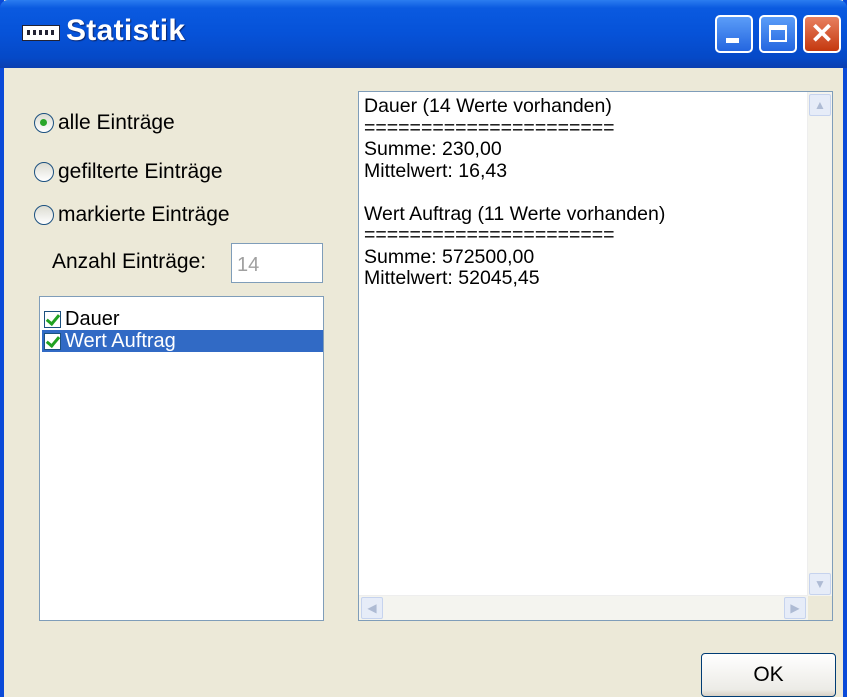  I want to click on radio-marked-entries: markierte Einträge, so click(132, 215).